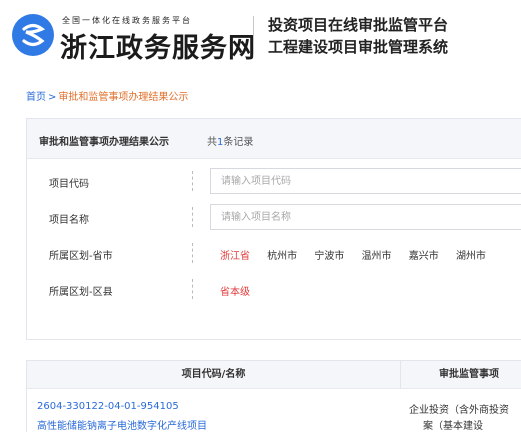 This screenshot has width=521, height=432. I want to click on record-count-prefix: 共, so click(212, 142).